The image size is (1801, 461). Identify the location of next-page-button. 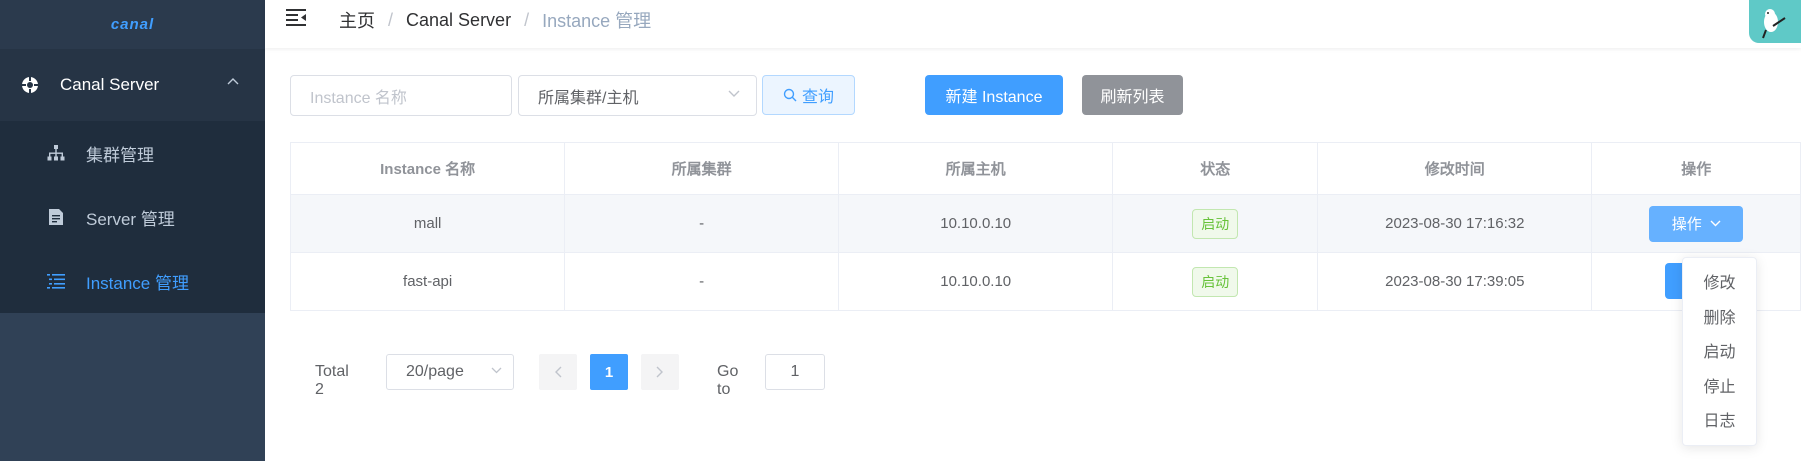
(660, 372).